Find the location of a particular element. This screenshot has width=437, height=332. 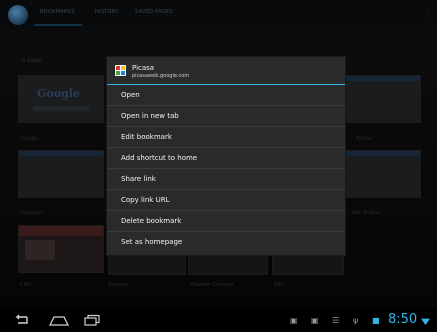

bookmark-thumbnail-twitter is located at coordinates (383, 99).